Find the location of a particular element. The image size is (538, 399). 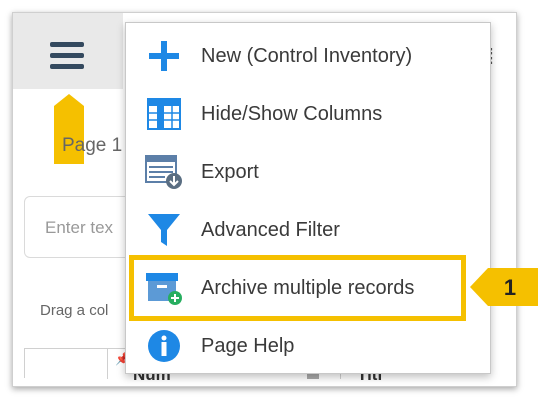

page-label: Page 1 is located at coordinates (92, 145).